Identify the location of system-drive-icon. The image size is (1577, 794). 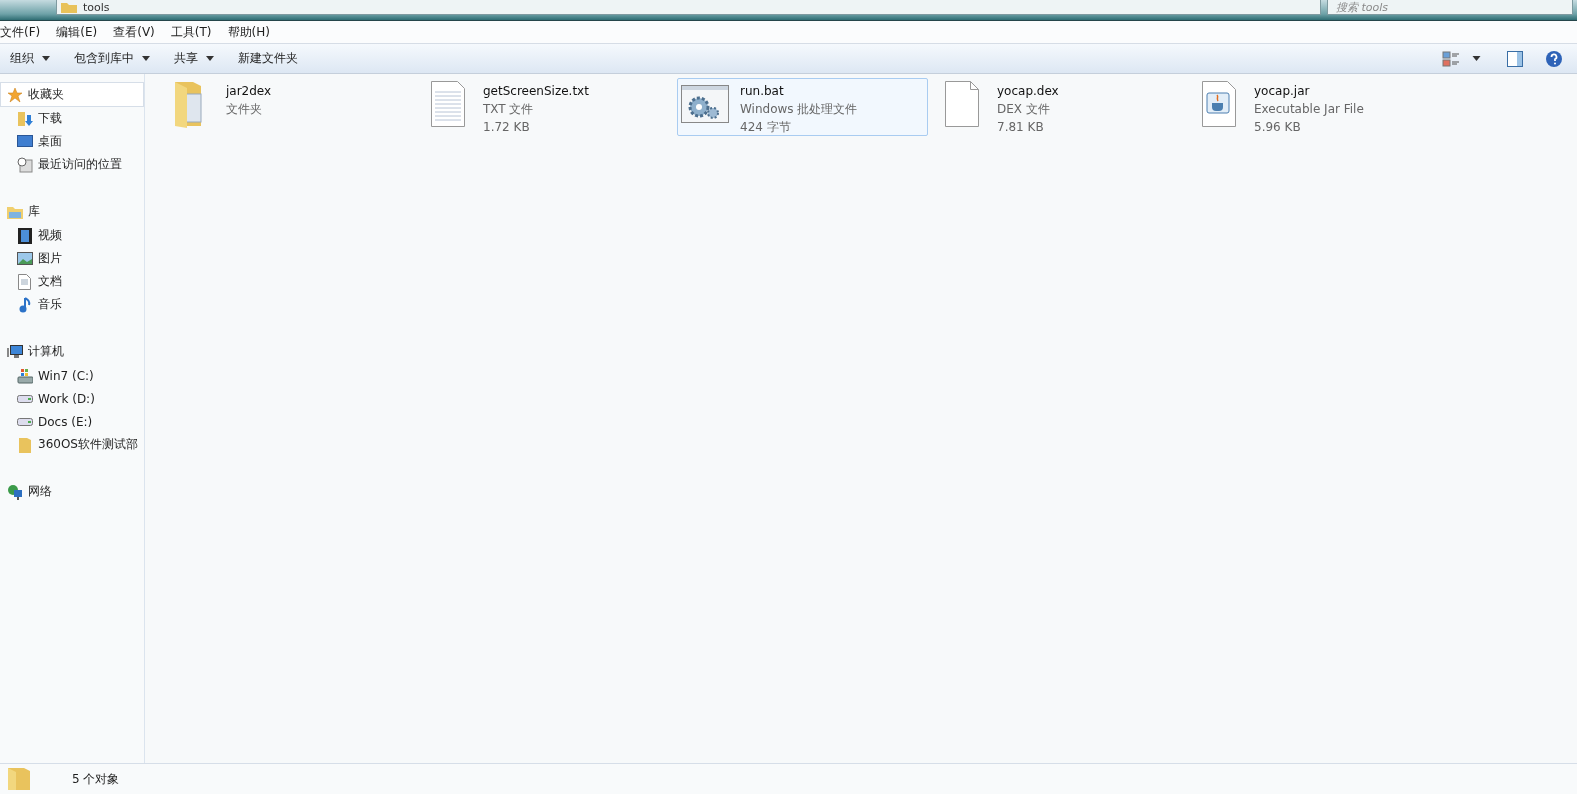
(24, 375).